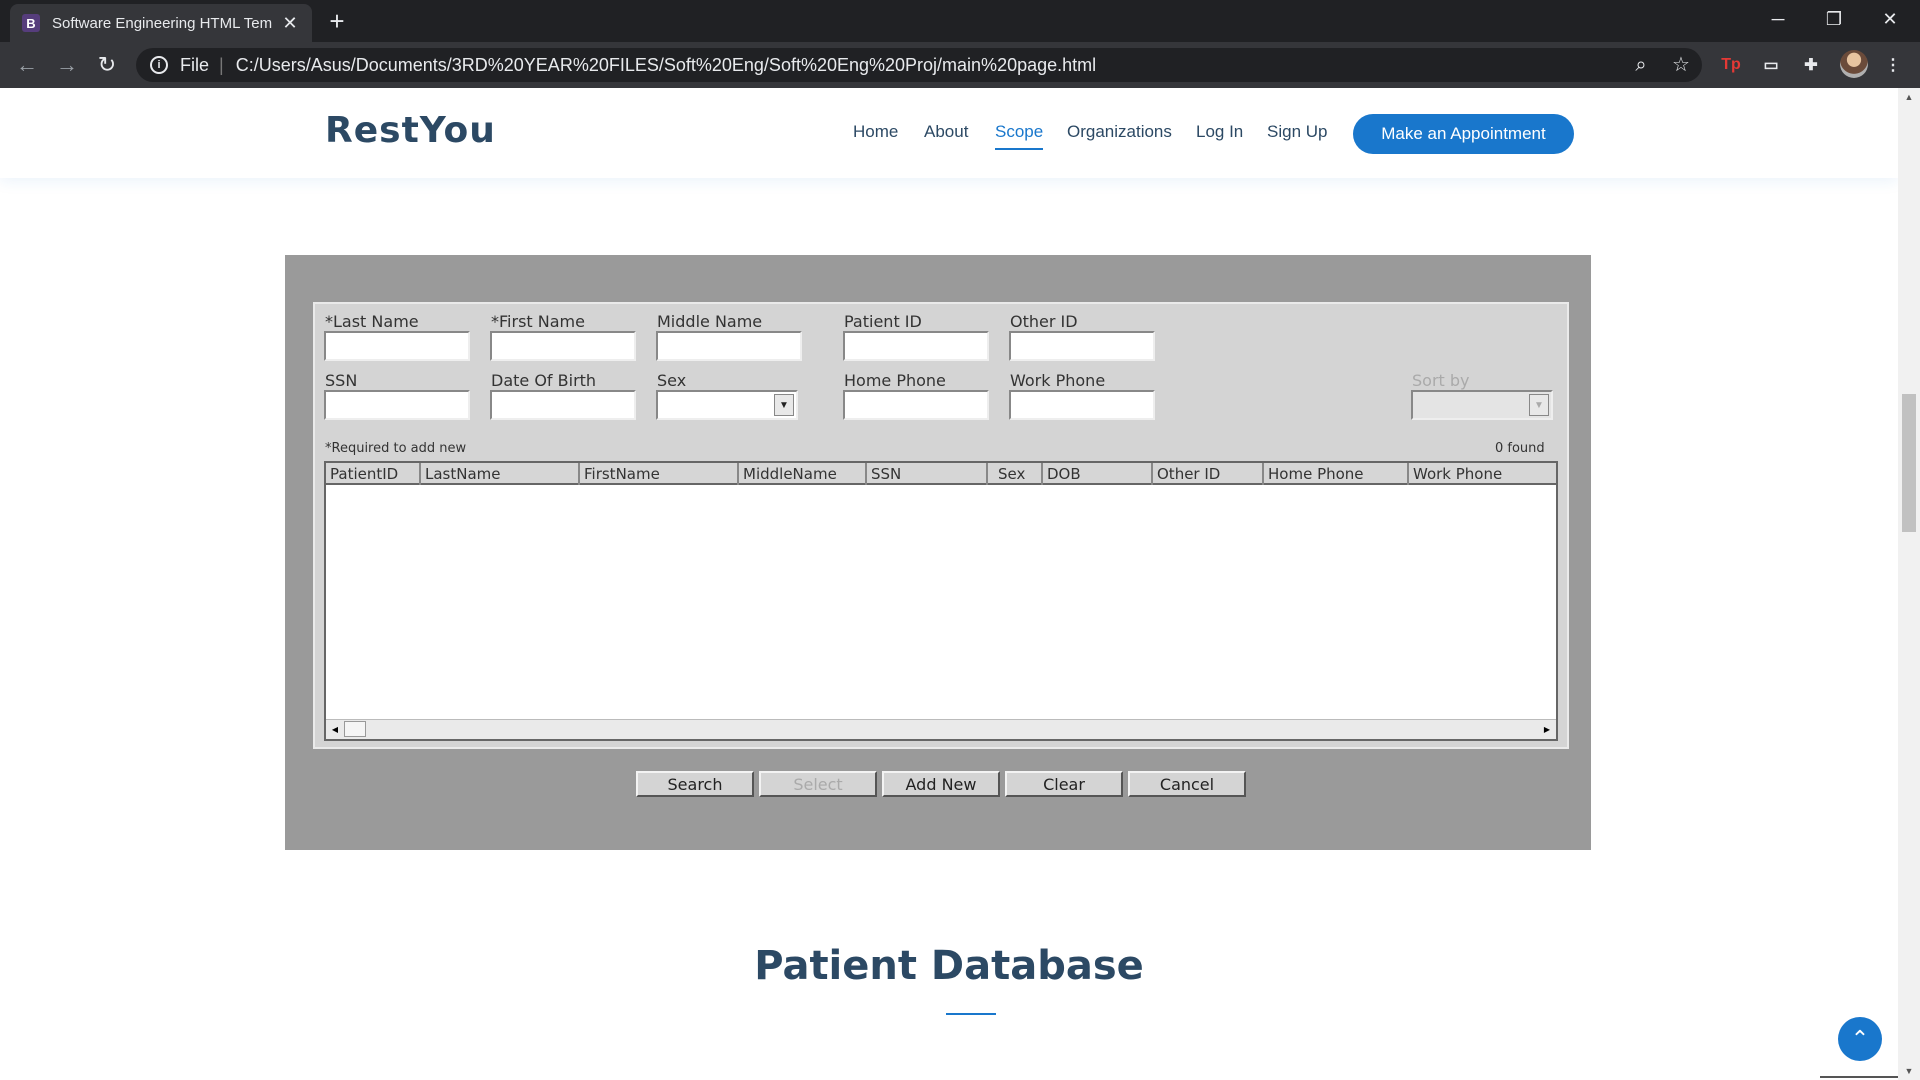 This screenshot has width=1920, height=1080. Describe the element at coordinates (341, 380) in the screenshot. I see `ssn-label: SSN` at that location.